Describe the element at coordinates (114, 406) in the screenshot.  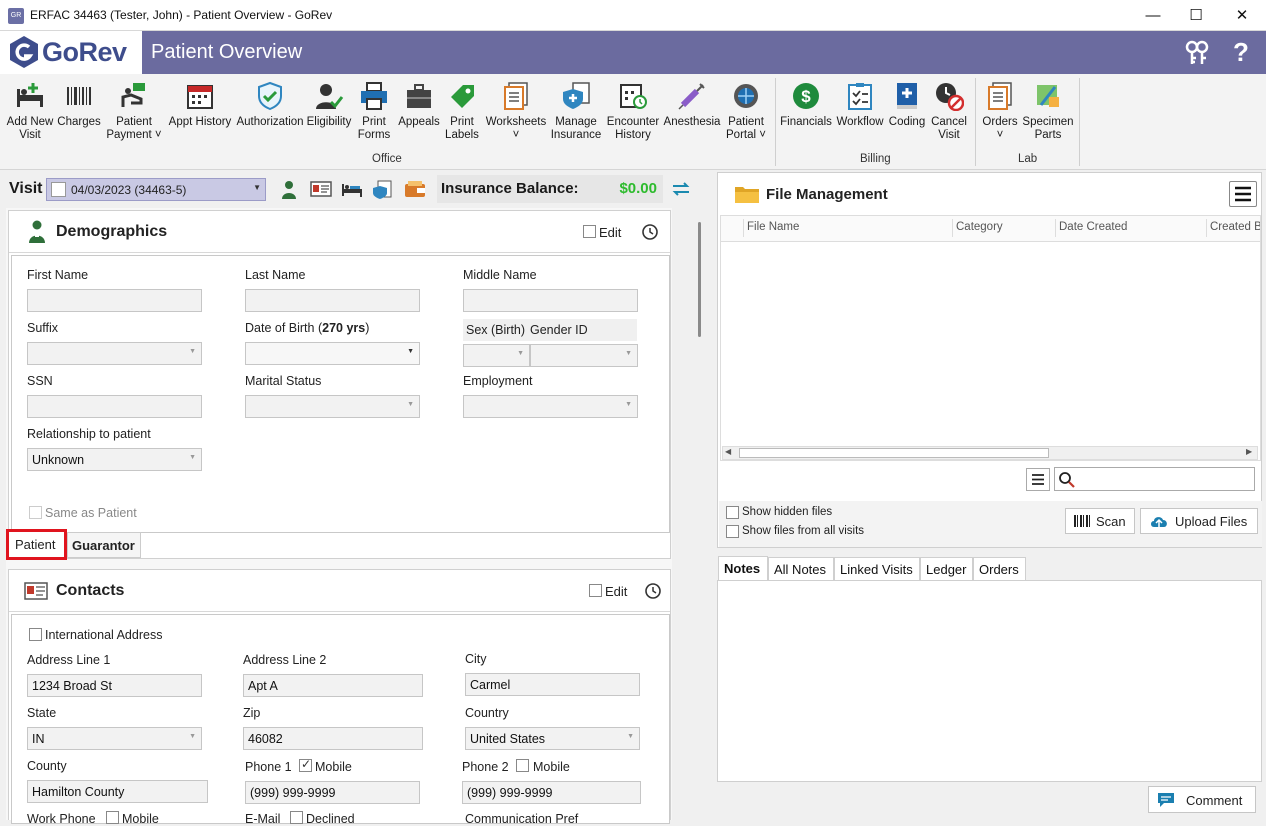
I see `ssn-input` at that location.